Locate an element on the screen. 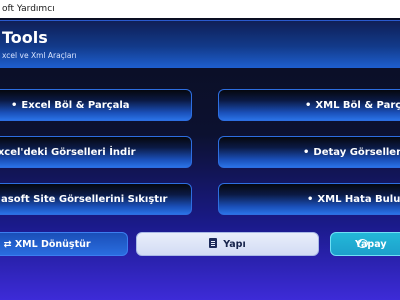  xml-split-button: • XML Böl & Parça is located at coordinates (309, 105).